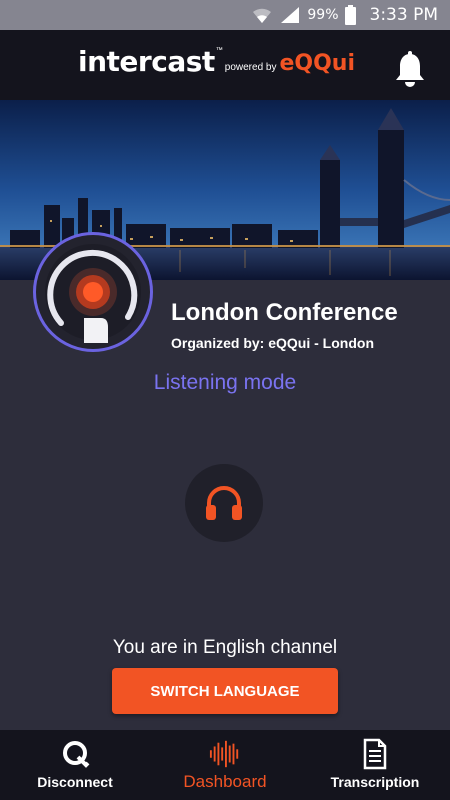 The width and height of the screenshot is (450, 800). I want to click on bottom-nav: Disconnect Dashboard Transcription, so click(225, 765).